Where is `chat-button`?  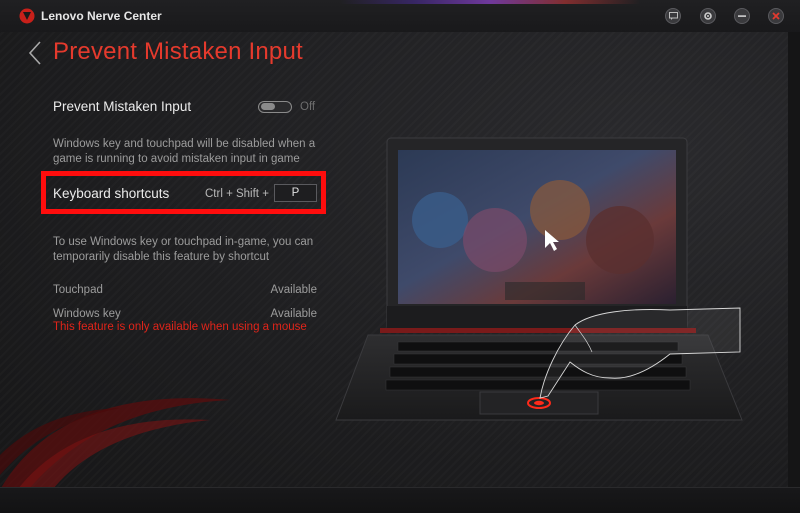
chat-button is located at coordinates (673, 16).